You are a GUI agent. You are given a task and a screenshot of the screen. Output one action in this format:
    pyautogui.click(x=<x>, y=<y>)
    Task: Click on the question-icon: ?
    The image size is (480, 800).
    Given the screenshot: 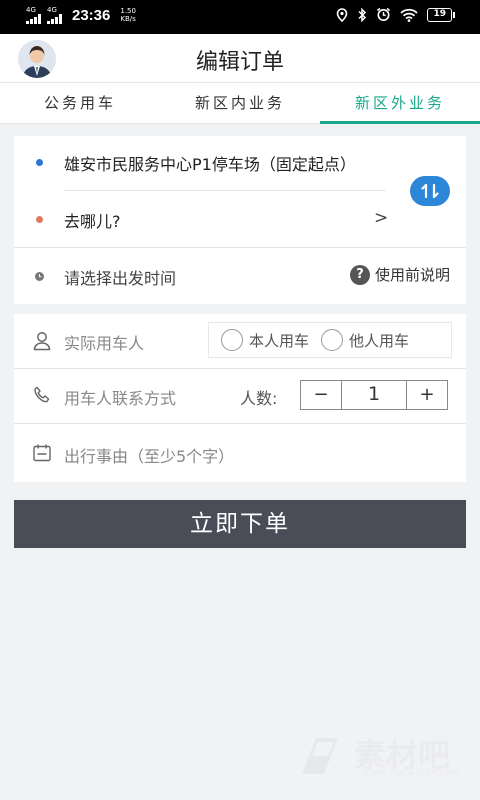 What is the action you would take?
    pyautogui.click(x=359, y=274)
    